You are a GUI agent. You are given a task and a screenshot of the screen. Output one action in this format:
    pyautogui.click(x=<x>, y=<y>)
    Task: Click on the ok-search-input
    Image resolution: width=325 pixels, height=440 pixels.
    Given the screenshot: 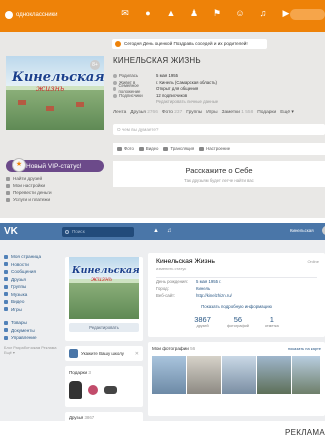 What is the action you would take?
    pyautogui.click(x=307, y=14)
    